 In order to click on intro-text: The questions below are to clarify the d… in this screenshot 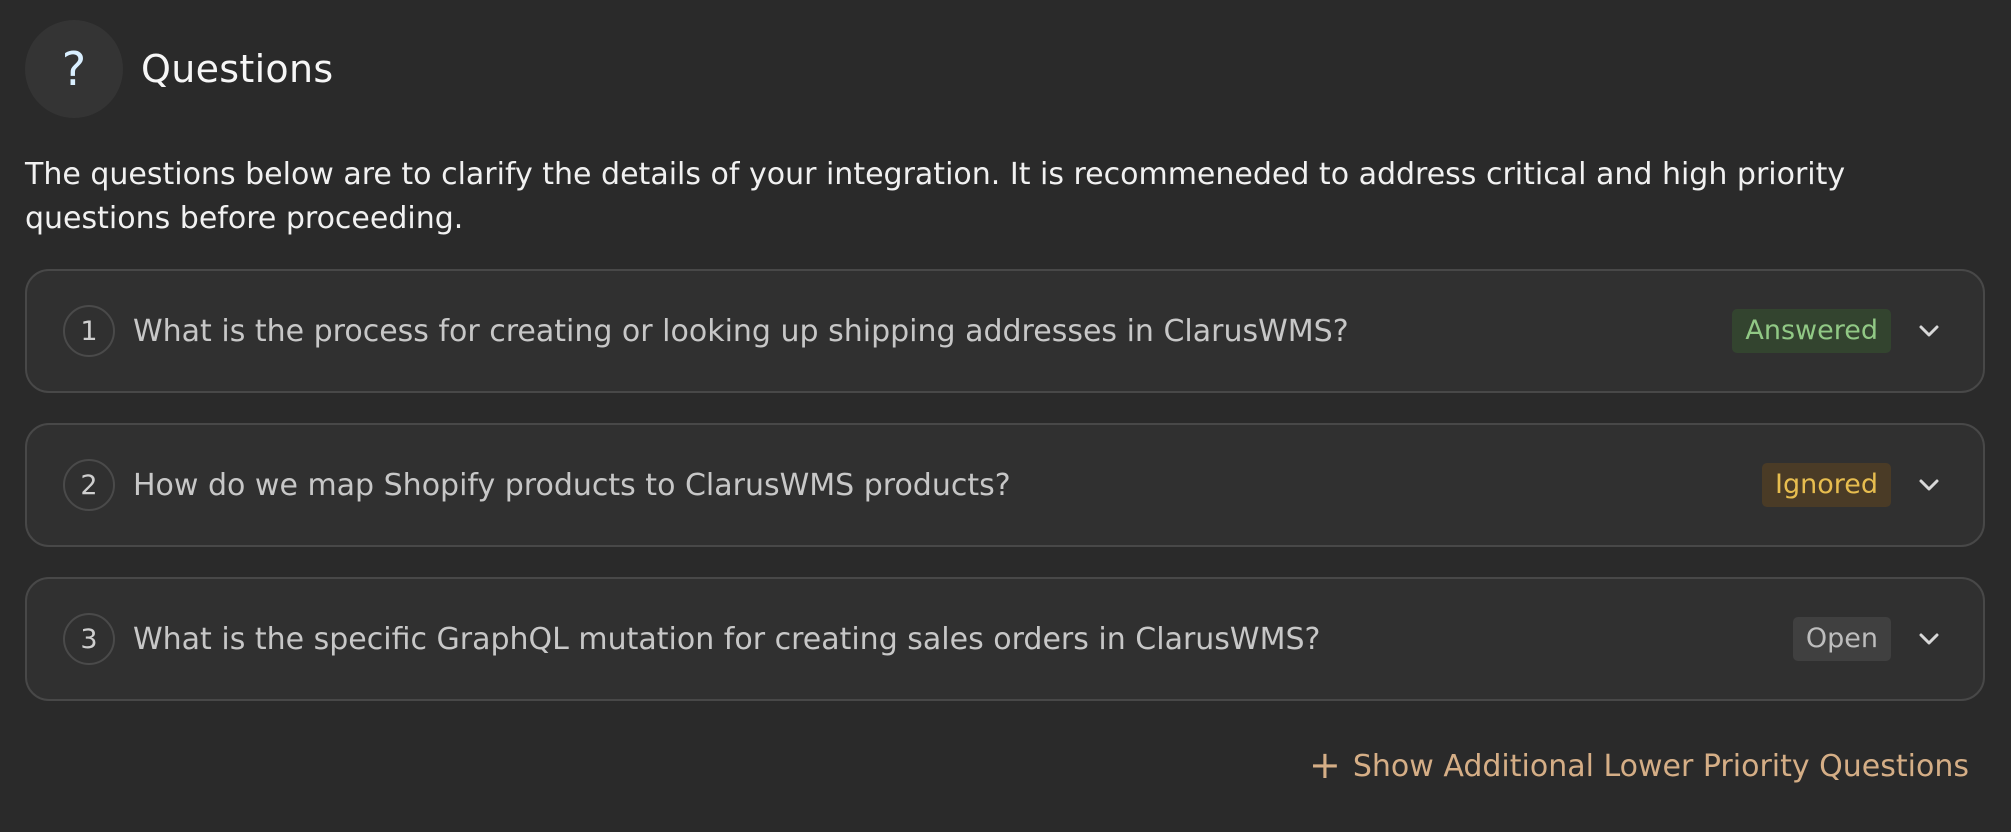, I will do `click(935, 196)`.